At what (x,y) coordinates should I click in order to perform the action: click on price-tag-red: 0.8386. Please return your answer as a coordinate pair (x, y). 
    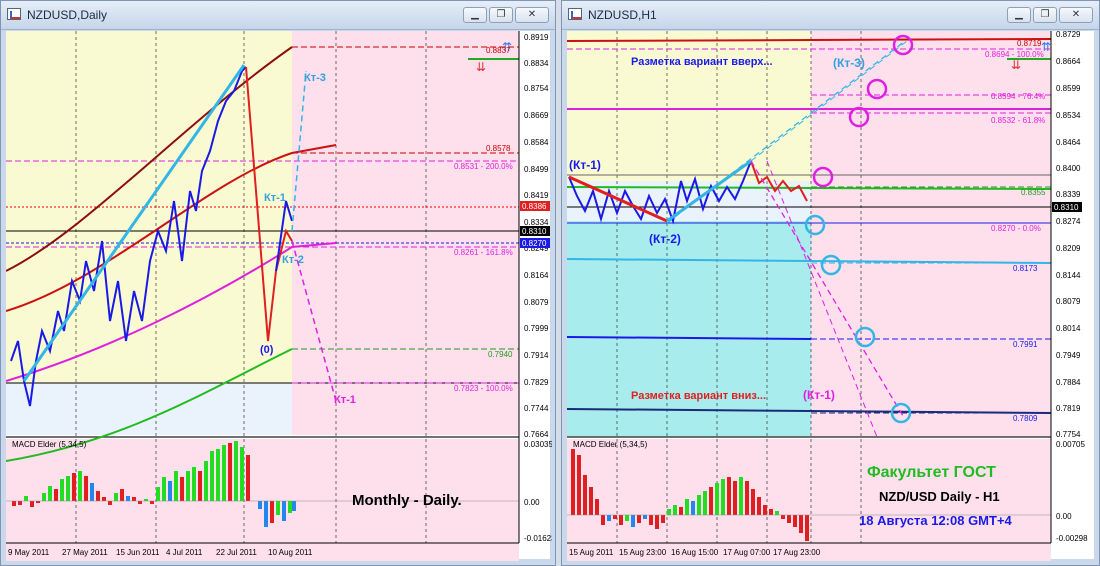
    Looking at the image, I should click on (534, 206).